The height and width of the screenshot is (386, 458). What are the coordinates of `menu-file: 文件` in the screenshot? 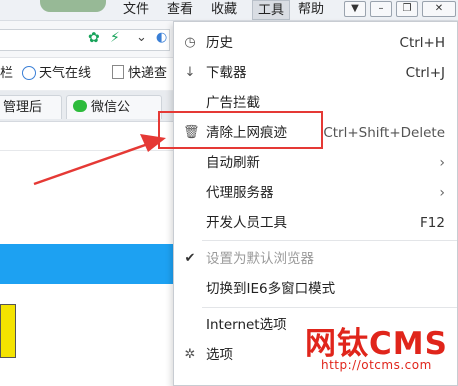 It's located at (136, 10).